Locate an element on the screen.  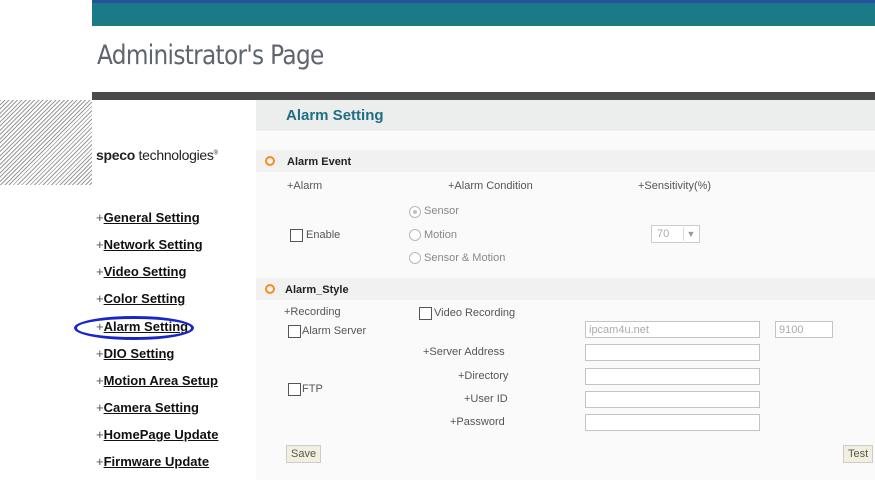
directory-input is located at coordinates (672, 376).